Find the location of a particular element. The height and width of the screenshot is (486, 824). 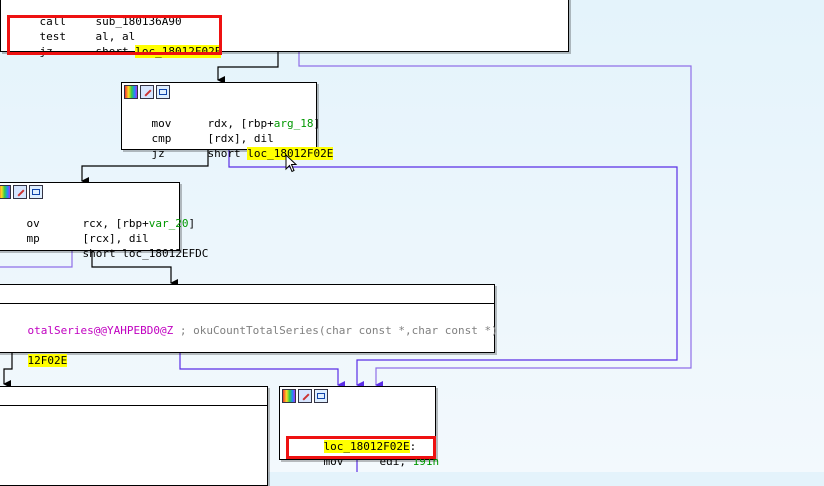

mnemonic: jz is located at coordinates (158, 153).